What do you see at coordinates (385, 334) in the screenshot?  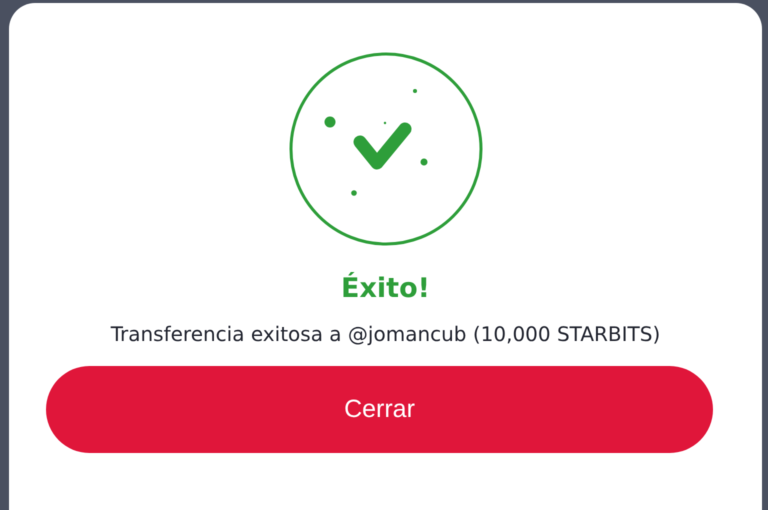 I see `dialog-message: Transferencia exitosa a @jomancub (10,000 STARBITS)` at bounding box center [385, 334].